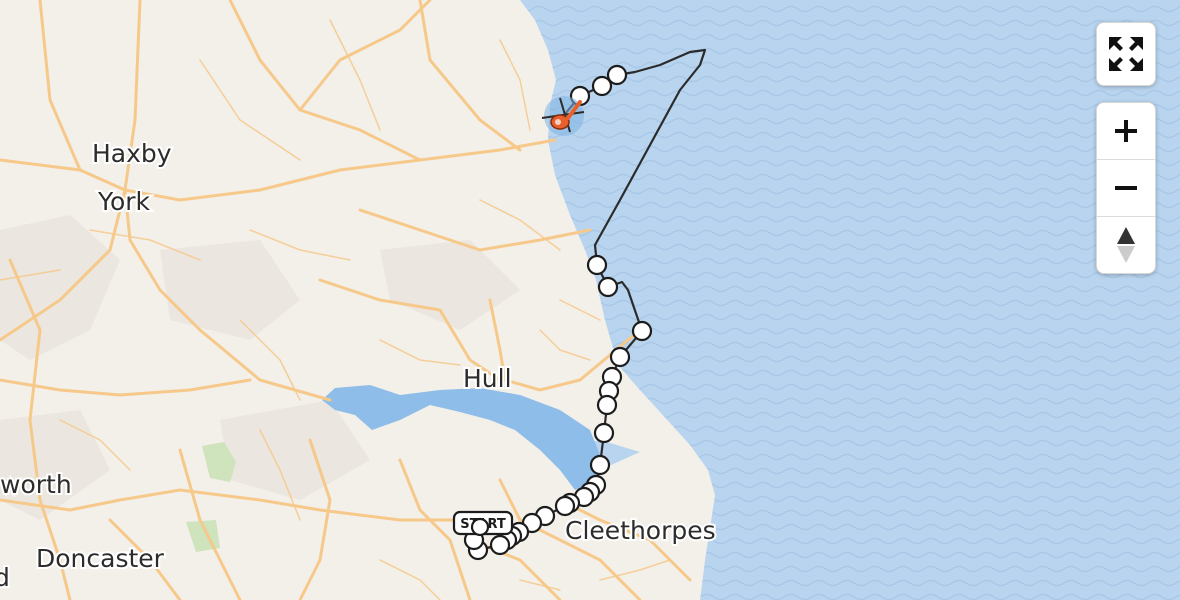  What do you see at coordinates (36, 484) in the screenshot?
I see `label-worth: worth` at bounding box center [36, 484].